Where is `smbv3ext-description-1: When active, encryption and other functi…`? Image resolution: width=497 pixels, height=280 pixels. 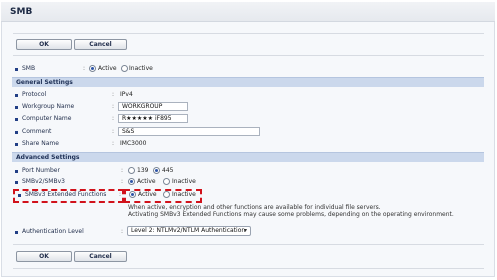
smbv3ext-description-1: When active, encryption and other functi… is located at coordinates (254, 207).